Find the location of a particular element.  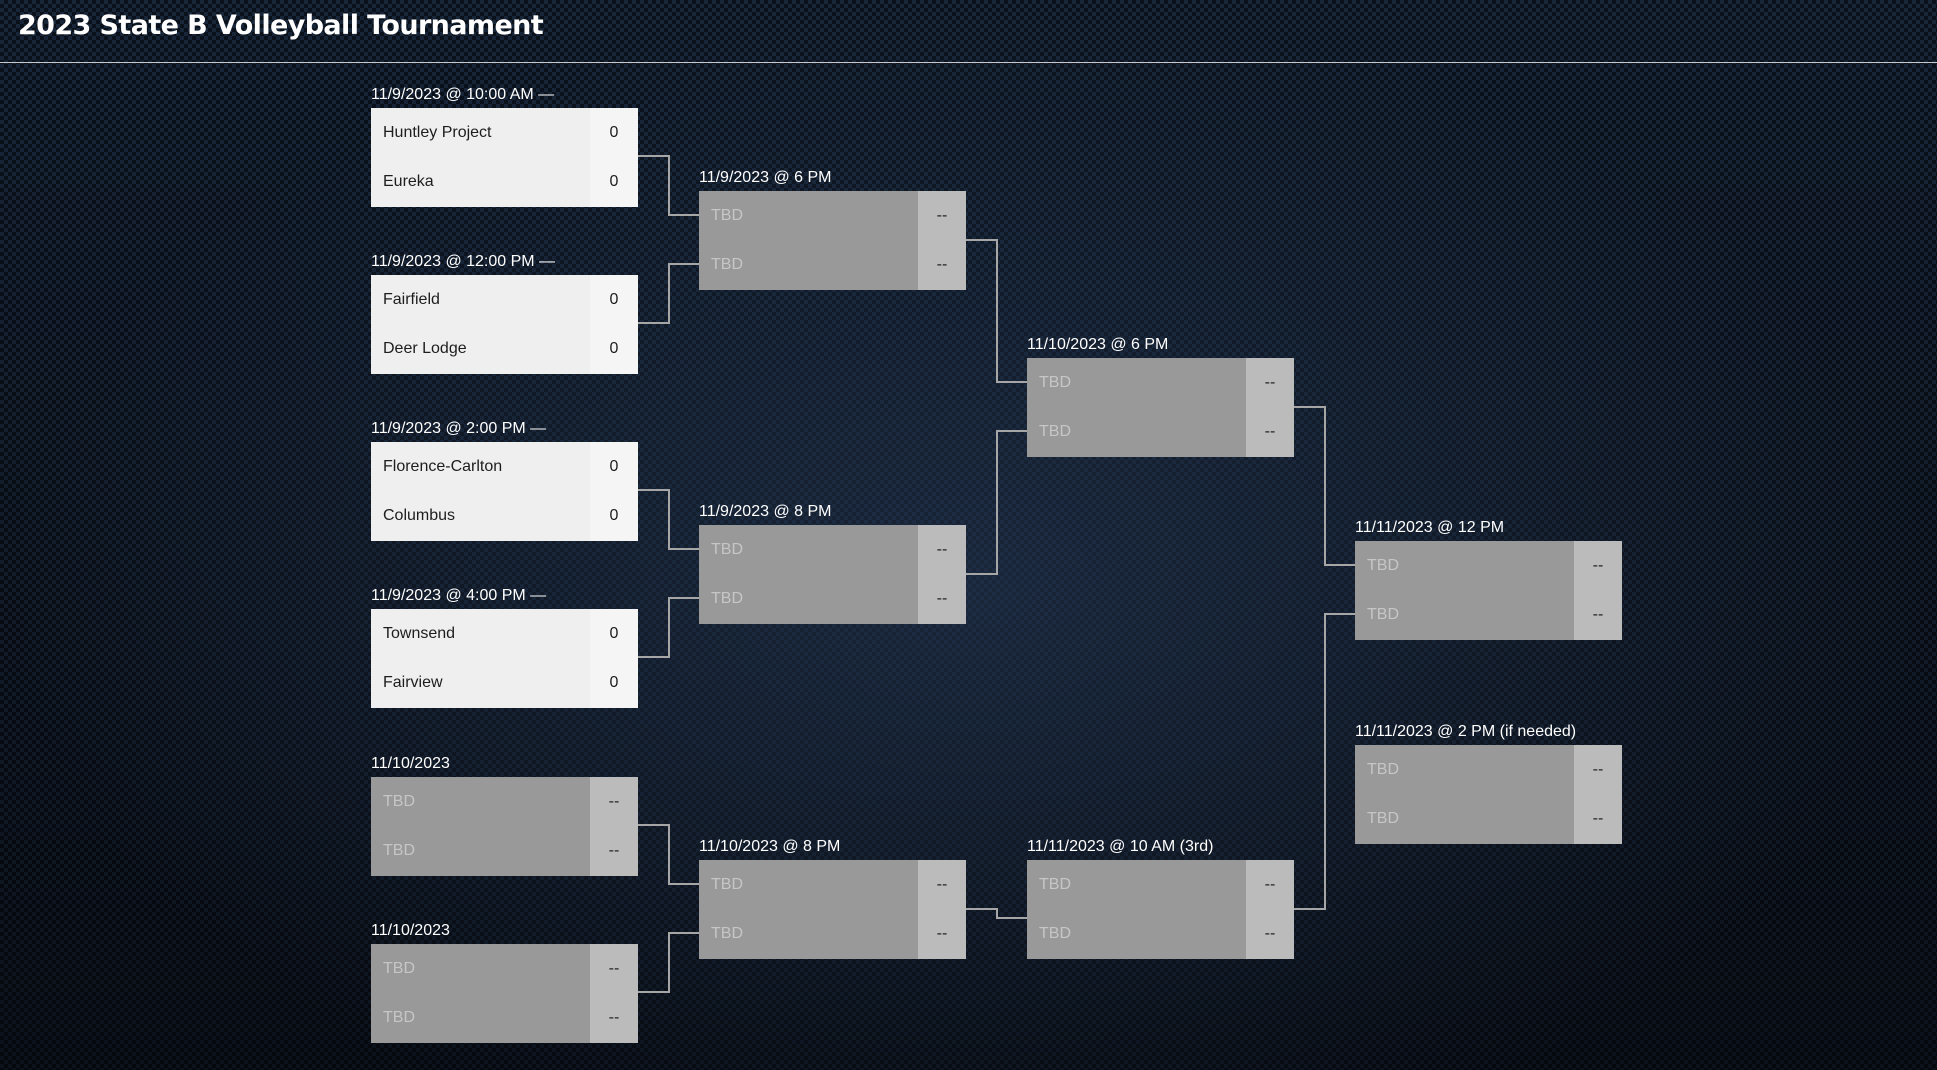

connector-m10-to-m12 is located at coordinates (1325, 486).